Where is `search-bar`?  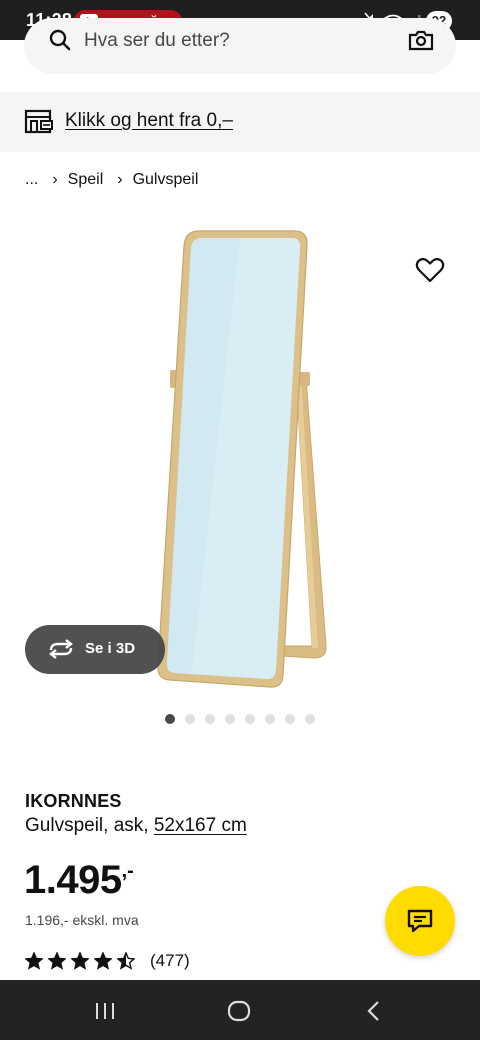 search-bar is located at coordinates (240, 46).